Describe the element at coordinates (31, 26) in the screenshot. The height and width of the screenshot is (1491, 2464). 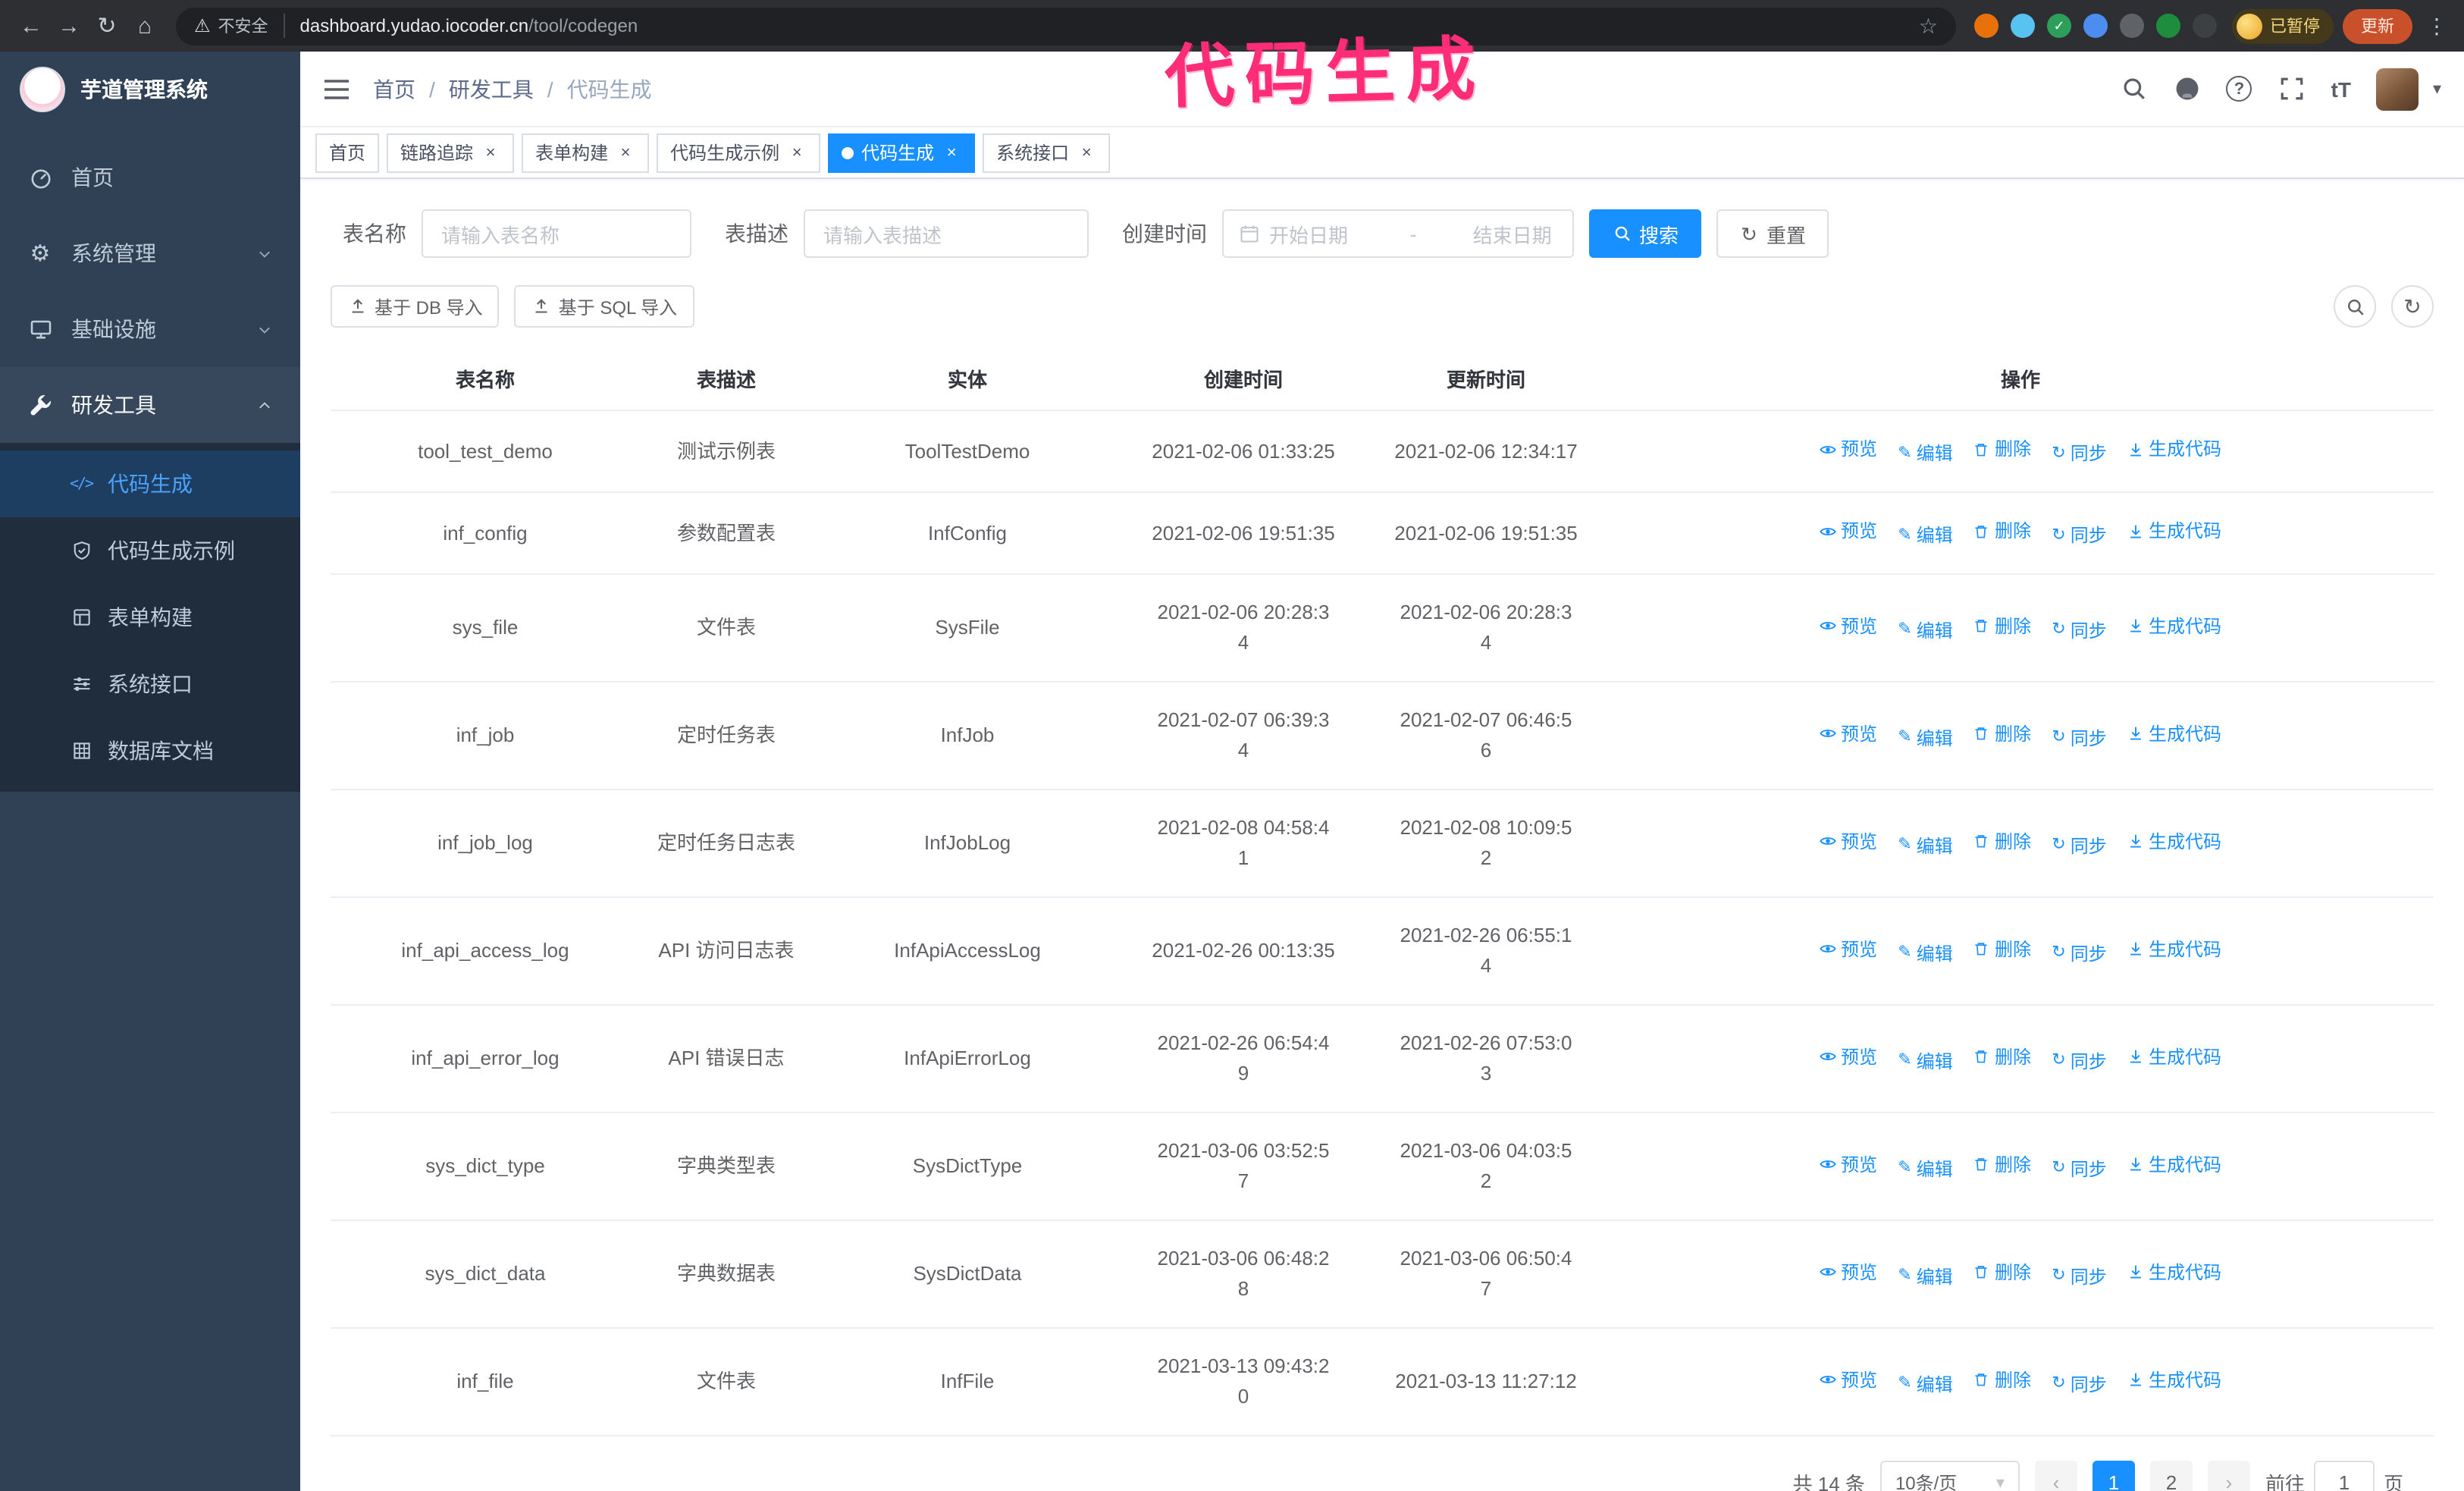
I see `back-icon: ←` at that location.